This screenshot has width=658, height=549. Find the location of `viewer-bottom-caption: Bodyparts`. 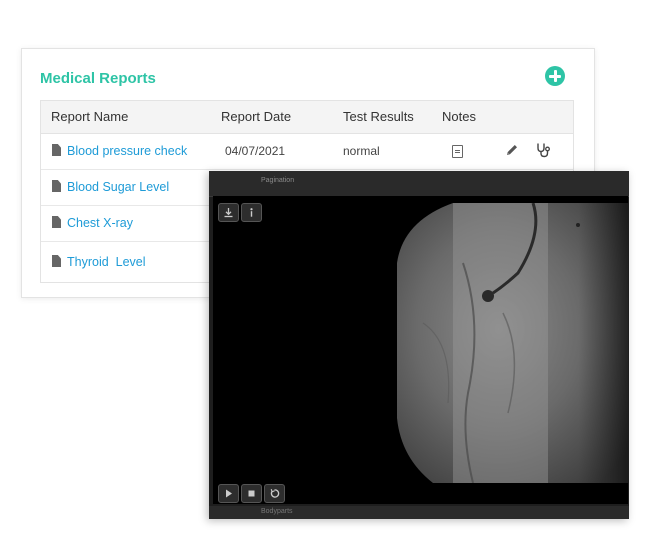

viewer-bottom-caption: Bodyparts is located at coordinates (277, 511).